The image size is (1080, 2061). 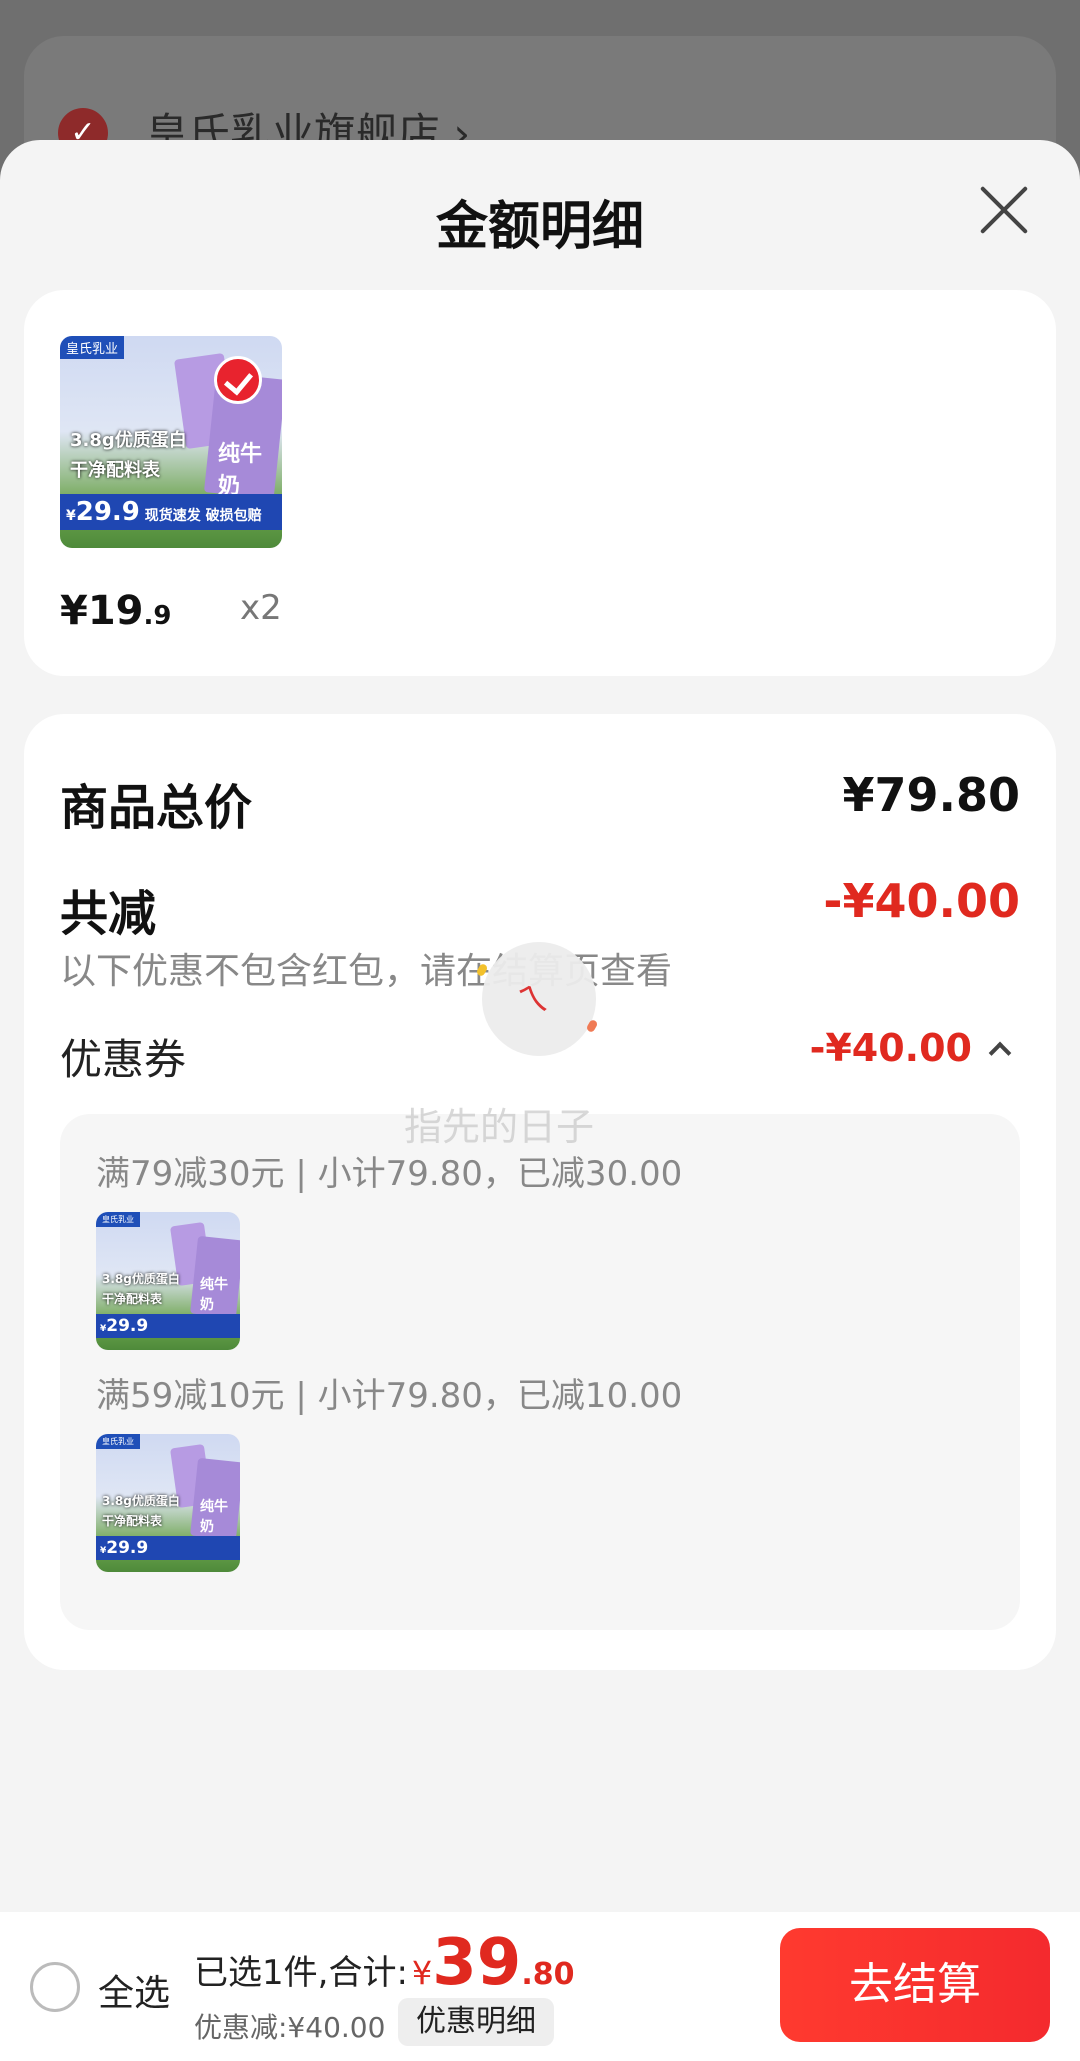 I want to click on coupon-label: 优惠券, so click(x=123, y=1059).